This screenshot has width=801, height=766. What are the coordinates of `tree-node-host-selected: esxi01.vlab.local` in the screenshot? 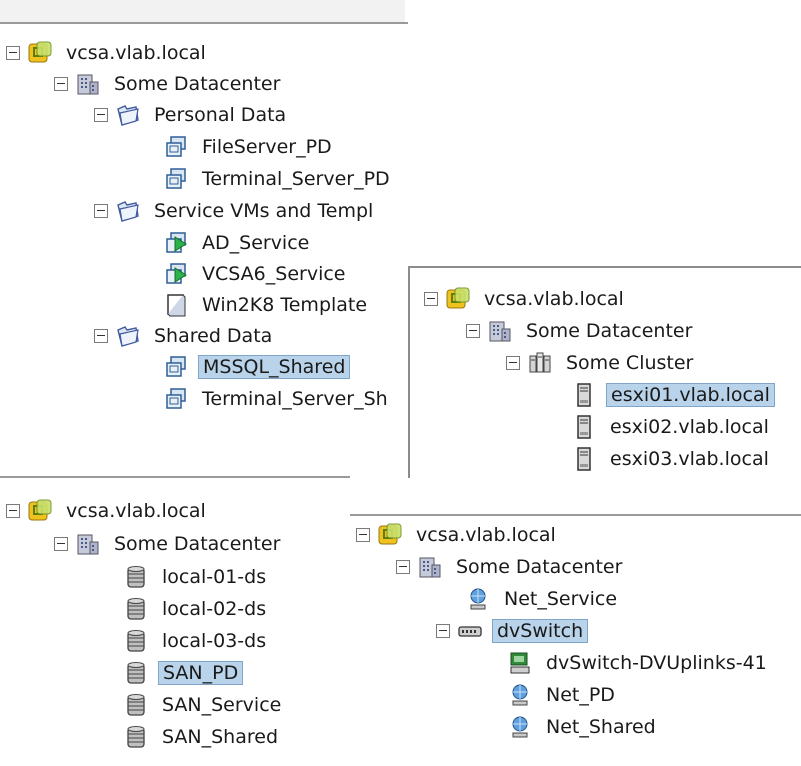 It's located at (673, 395).